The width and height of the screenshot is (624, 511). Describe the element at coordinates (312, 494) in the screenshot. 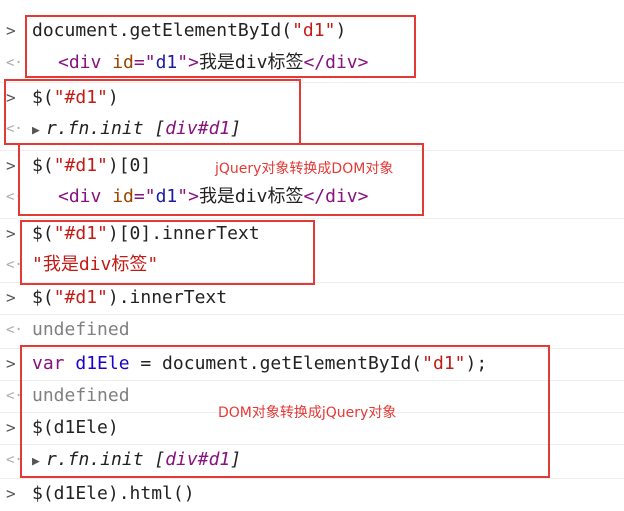

I see `console-input-line: > $(d1Ele).html()` at that location.